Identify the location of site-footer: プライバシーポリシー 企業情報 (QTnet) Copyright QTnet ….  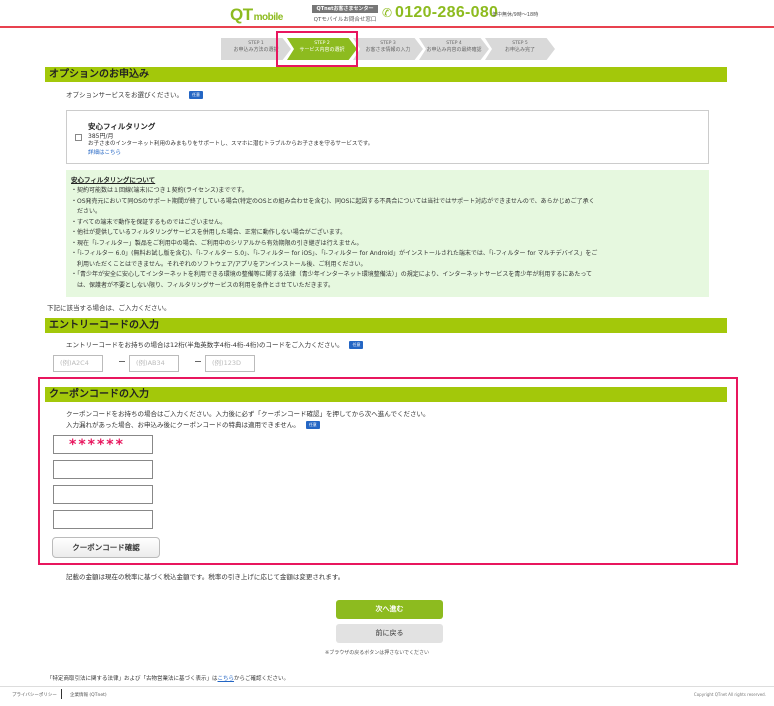
(387, 696).